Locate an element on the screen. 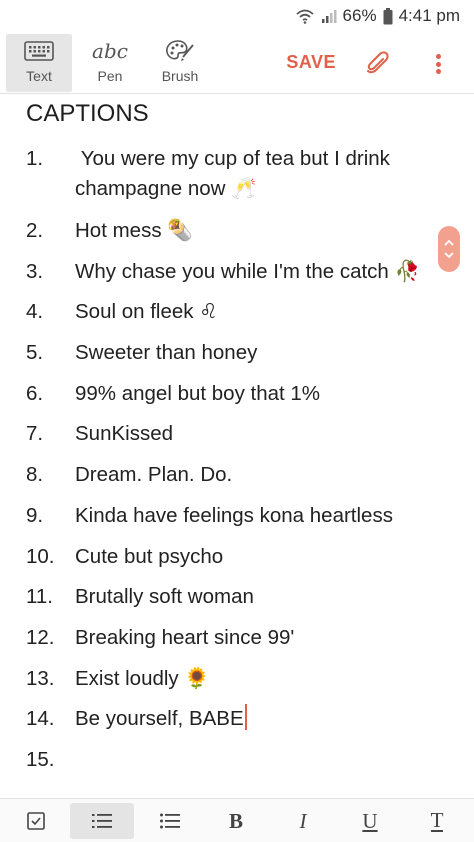 The image size is (474, 842). underline-button: U is located at coordinates (370, 821).